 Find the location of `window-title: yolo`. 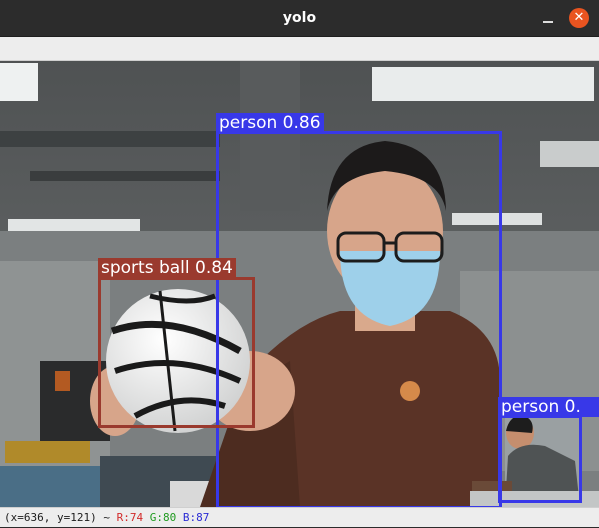

window-title: yolo is located at coordinates (299, 18).